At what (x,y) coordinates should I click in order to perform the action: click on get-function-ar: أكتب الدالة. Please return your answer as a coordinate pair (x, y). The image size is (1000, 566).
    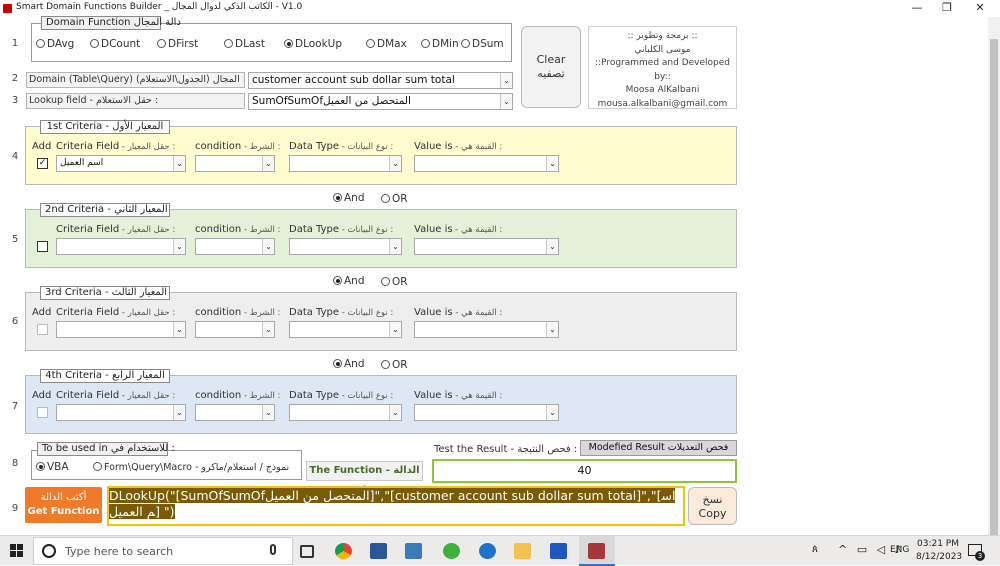
    Looking at the image, I should click on (63, 497).